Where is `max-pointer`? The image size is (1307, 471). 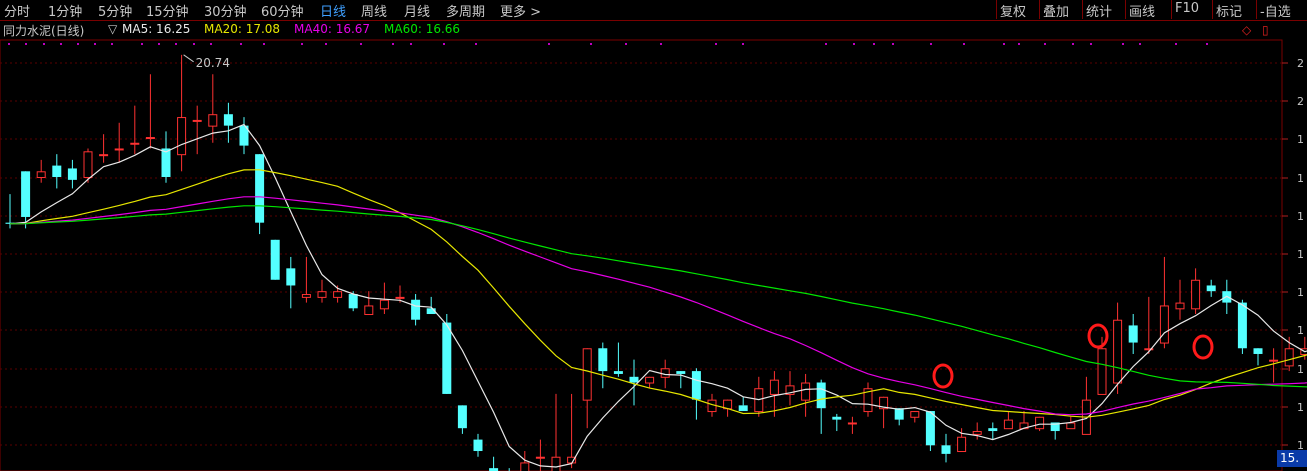
max-pointer is located at coordinates (188, 58).